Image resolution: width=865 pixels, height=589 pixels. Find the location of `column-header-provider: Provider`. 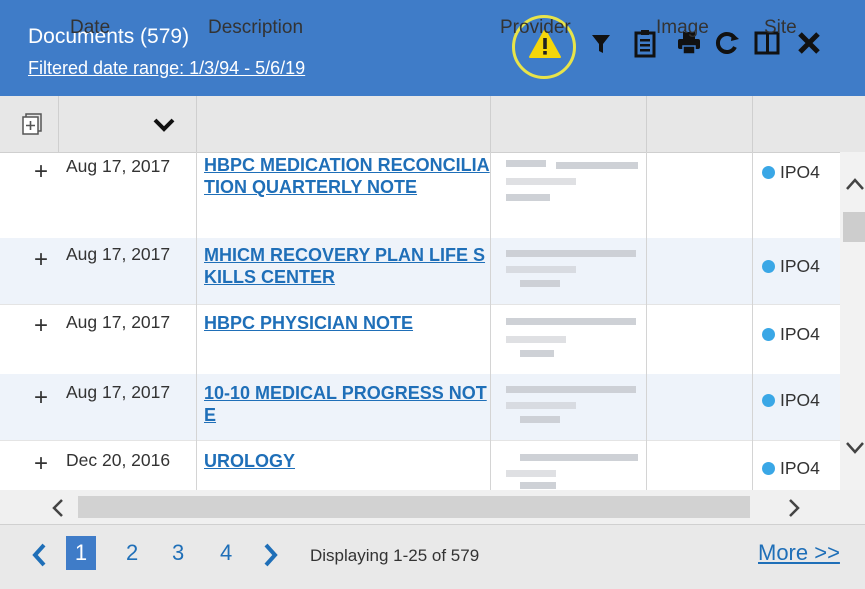

column-header-provider: Provider is located at coordinates (535, 28).